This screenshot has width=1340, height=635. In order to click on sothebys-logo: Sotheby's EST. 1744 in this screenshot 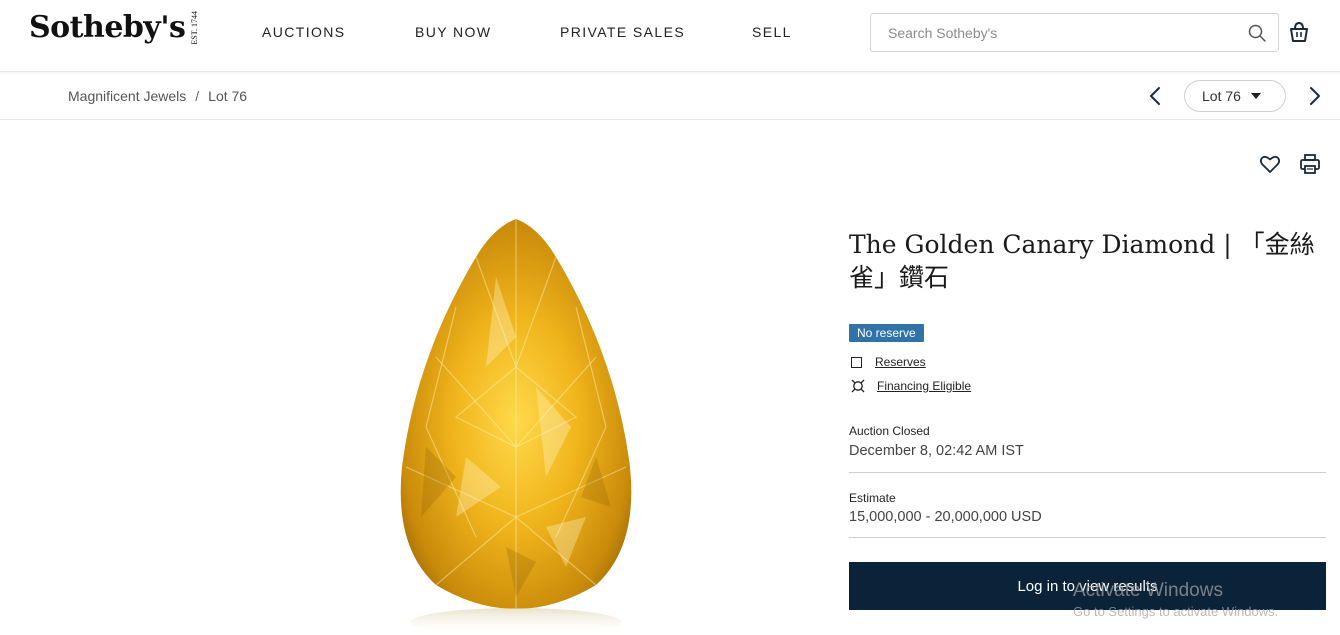, I will do `click(114, 27)`.